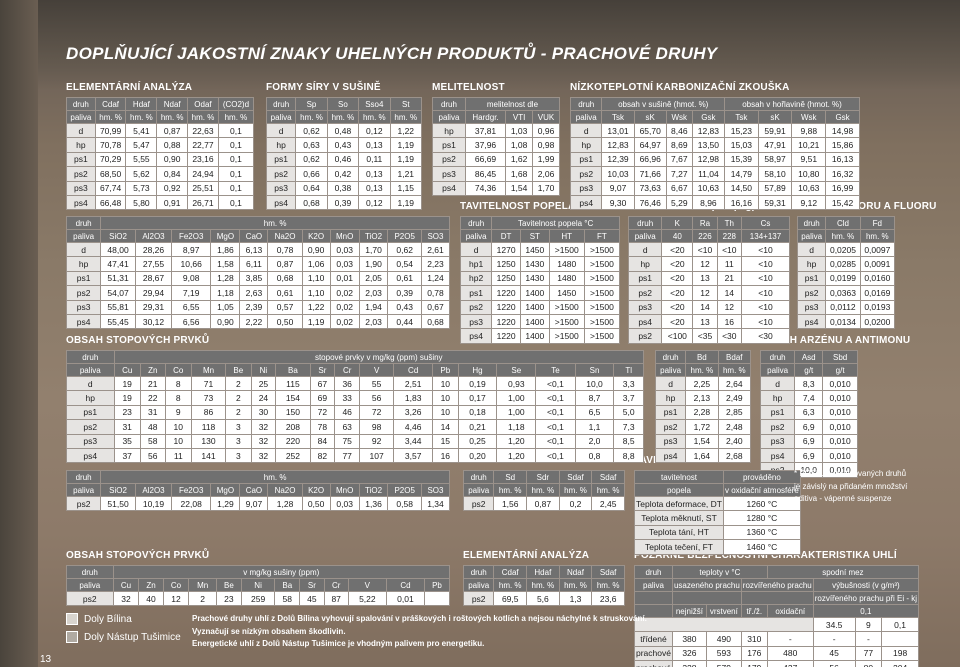 The height and width of the screenshot is (667, 960). I want to click on header-cell: Be, so click(228, 585).